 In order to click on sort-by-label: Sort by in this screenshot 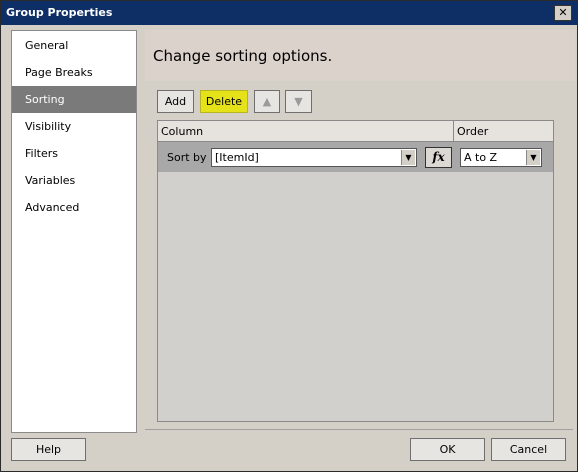, I will do `click(187, 157)`.